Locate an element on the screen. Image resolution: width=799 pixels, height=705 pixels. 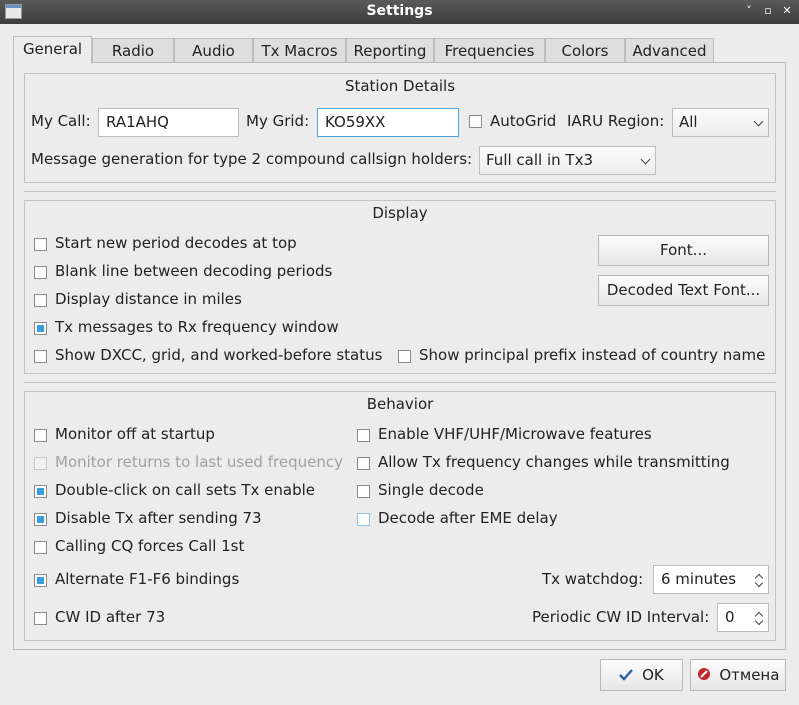
cancel-icon is located at coordinates (704, 676).